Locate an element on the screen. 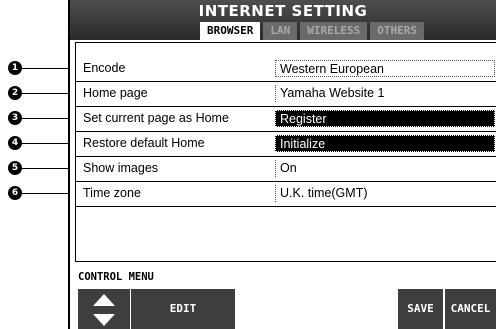  triangle-up-icon is located at coordinates (104, 299).